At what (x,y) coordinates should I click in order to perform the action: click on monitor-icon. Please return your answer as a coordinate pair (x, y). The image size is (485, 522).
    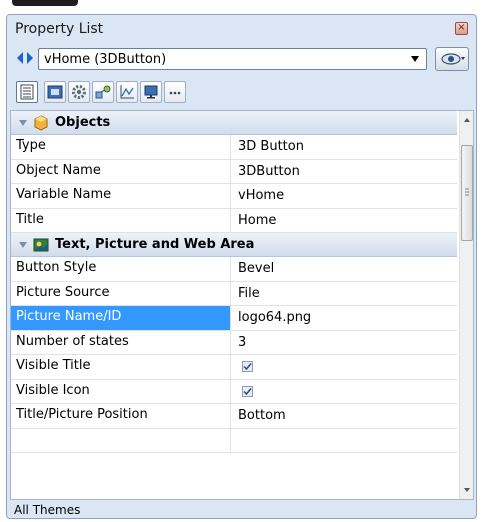
    Looking at the image, I should click on (151, 92).